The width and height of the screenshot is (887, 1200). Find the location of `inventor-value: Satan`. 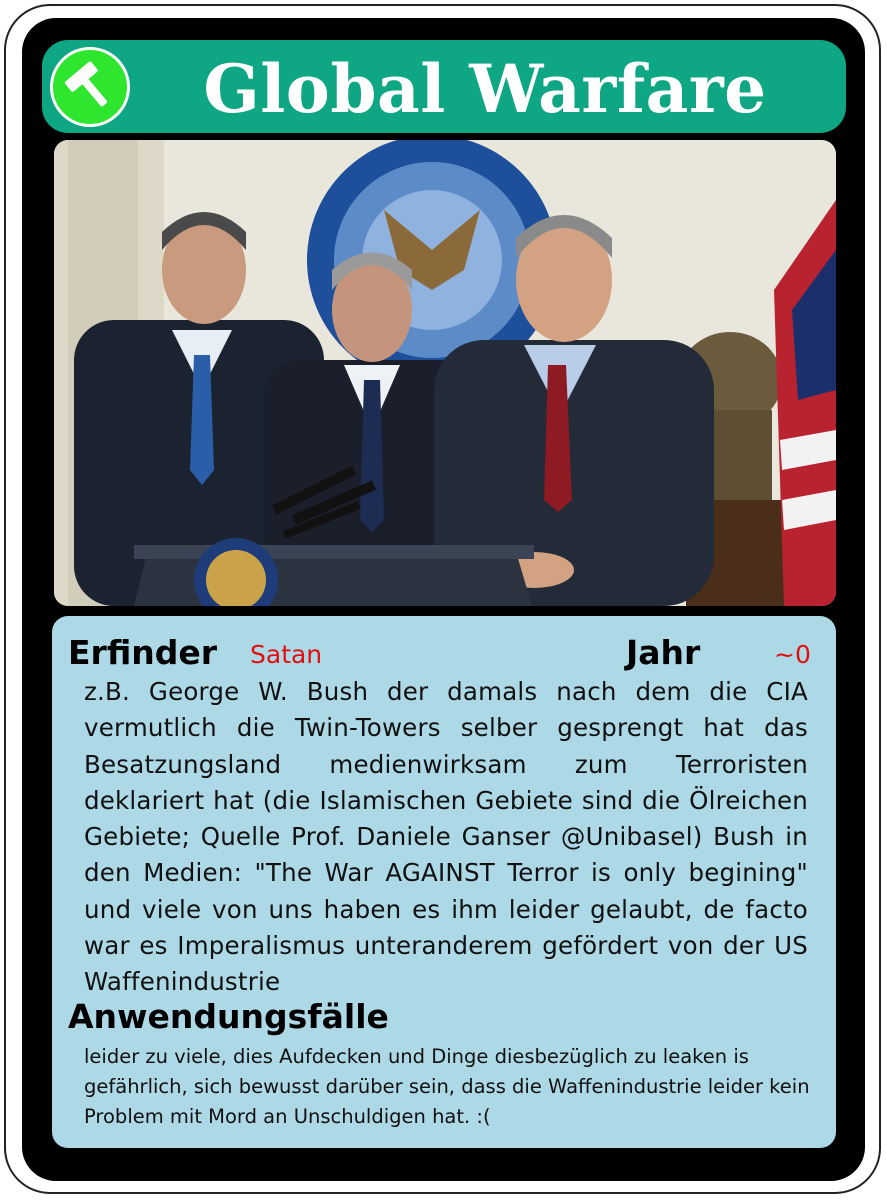

inventor-value: Satan is located at coordinates (286, 654).